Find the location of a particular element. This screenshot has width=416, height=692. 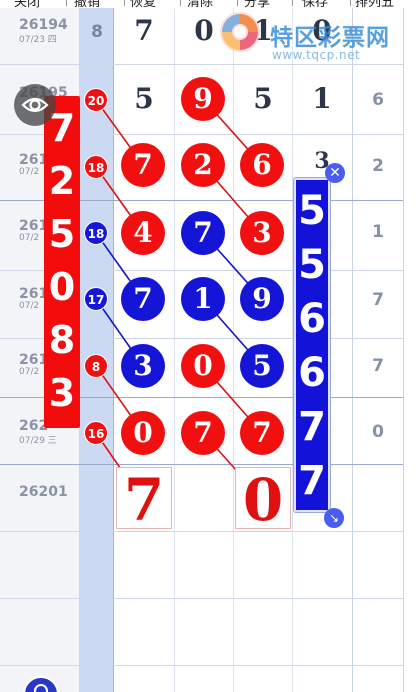

clear-button: 清除 is located at coordinates (200, 4).